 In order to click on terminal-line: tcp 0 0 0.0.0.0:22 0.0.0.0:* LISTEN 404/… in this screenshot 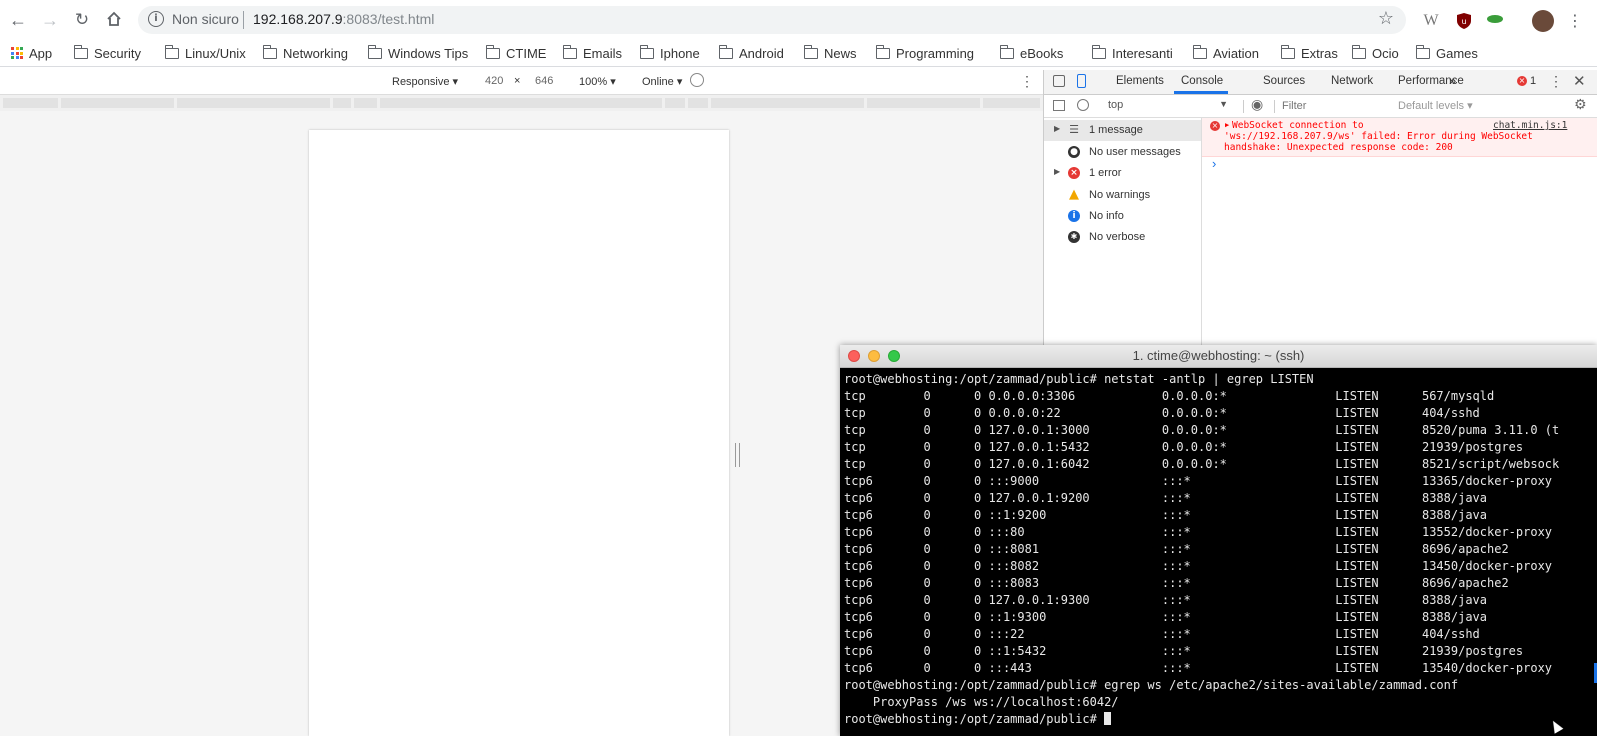, I will do `click(1162, 413)`.